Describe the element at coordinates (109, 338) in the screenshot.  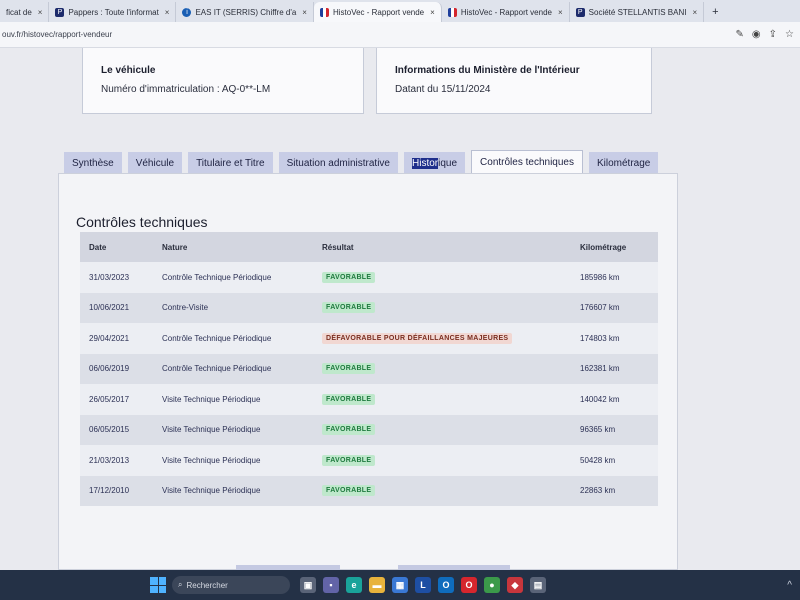
I see `cell-date: 29/04/2021` at that location.